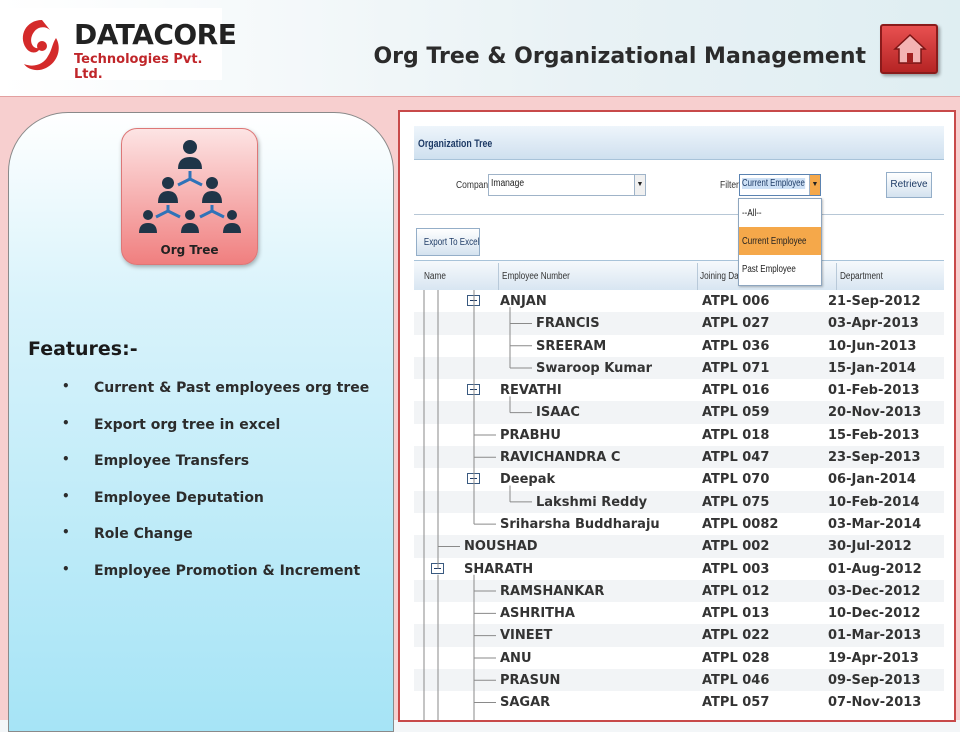  I want to click on filter-option-label: Past Employee, so click(769, 269).